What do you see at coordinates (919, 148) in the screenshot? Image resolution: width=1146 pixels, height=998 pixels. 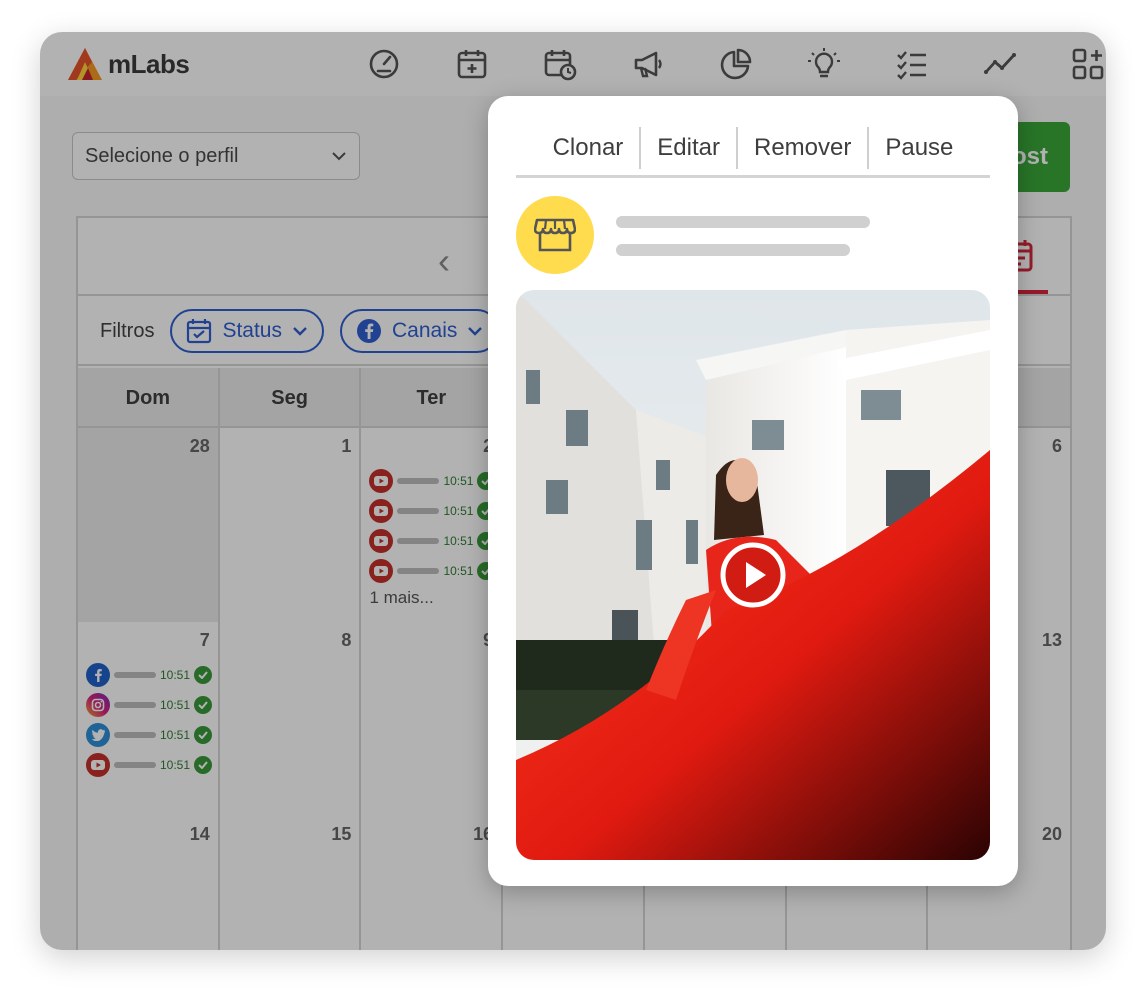 I see `pause-button: Pause` at bounding box center [919, 148].